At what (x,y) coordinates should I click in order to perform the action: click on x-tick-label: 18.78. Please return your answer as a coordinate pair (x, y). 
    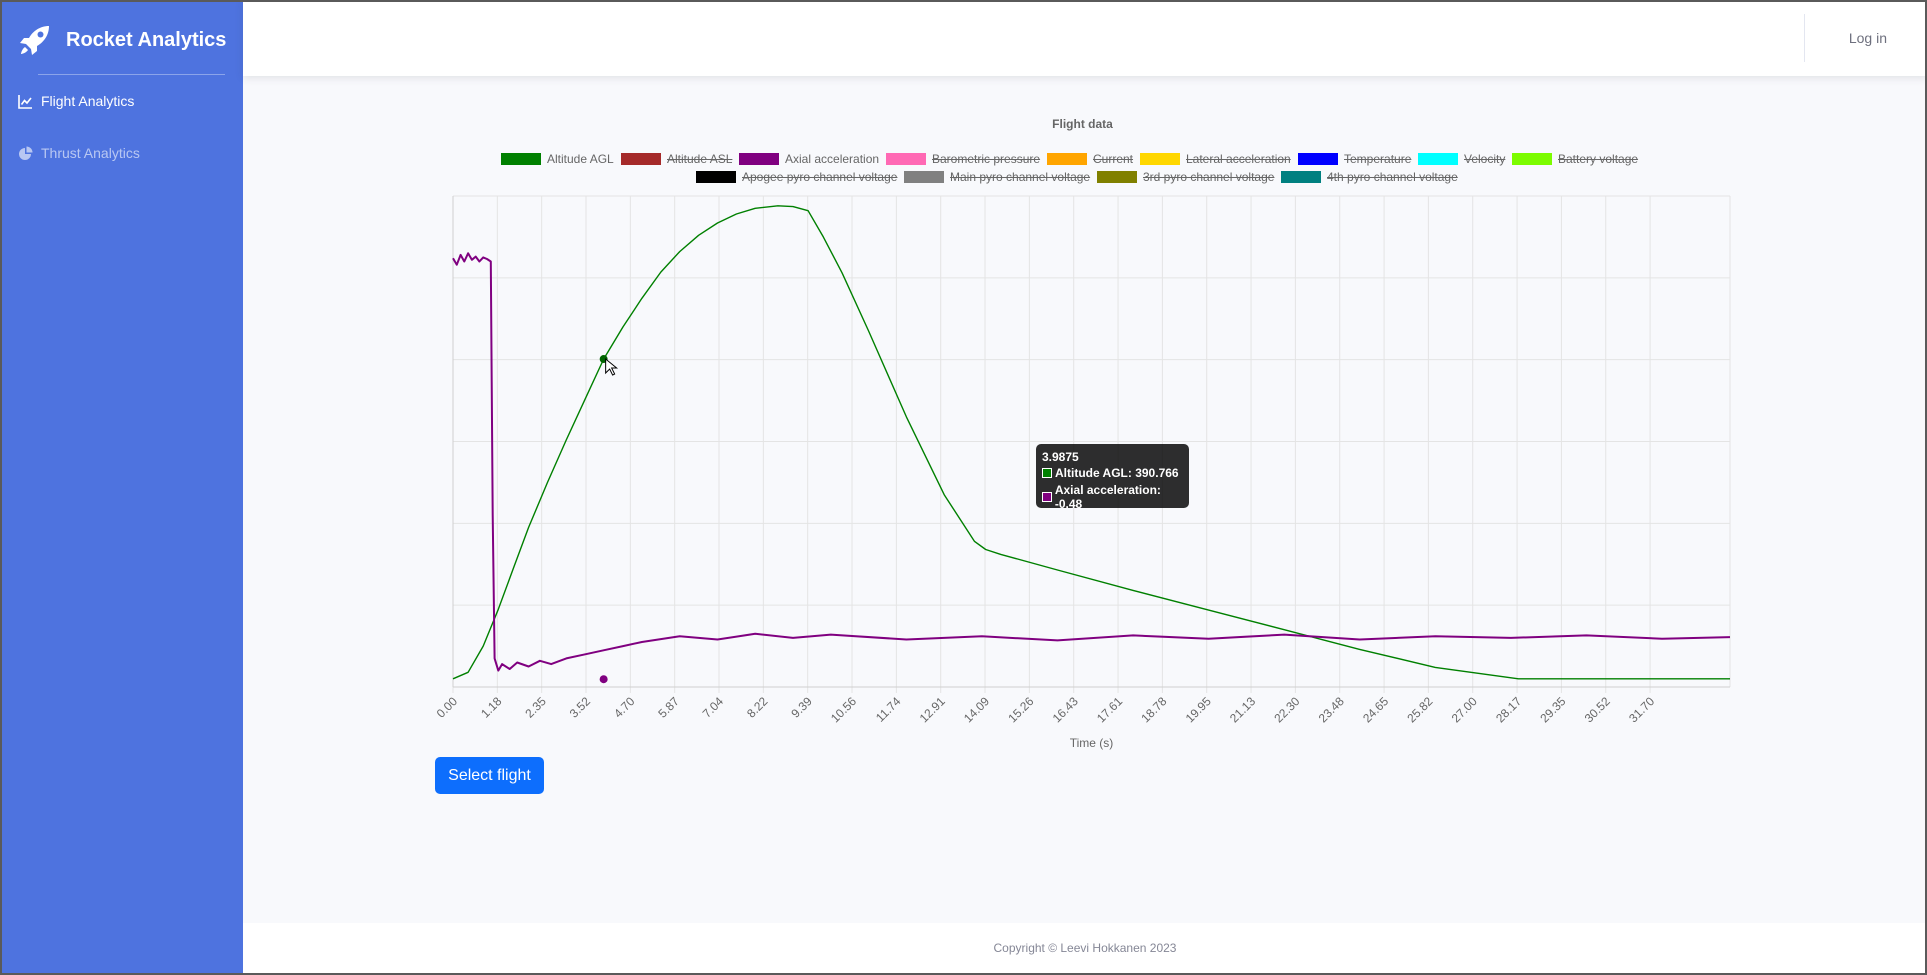
    Looking at the image, I should click on (1153, 709).